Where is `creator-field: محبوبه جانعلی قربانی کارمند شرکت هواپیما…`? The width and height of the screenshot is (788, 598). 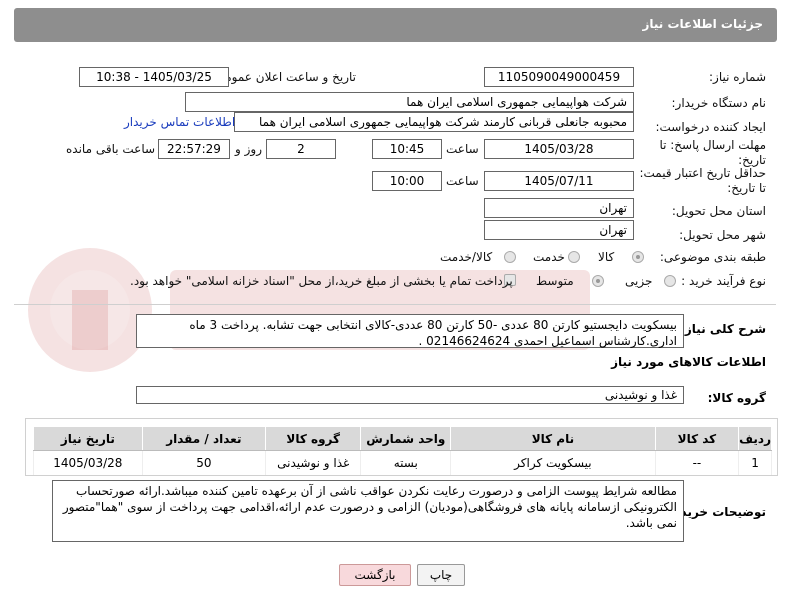 creator-field: محبوبه جانعلی قربانی کارمند شرکت هواپیما… is located at coordinates (434, 122).